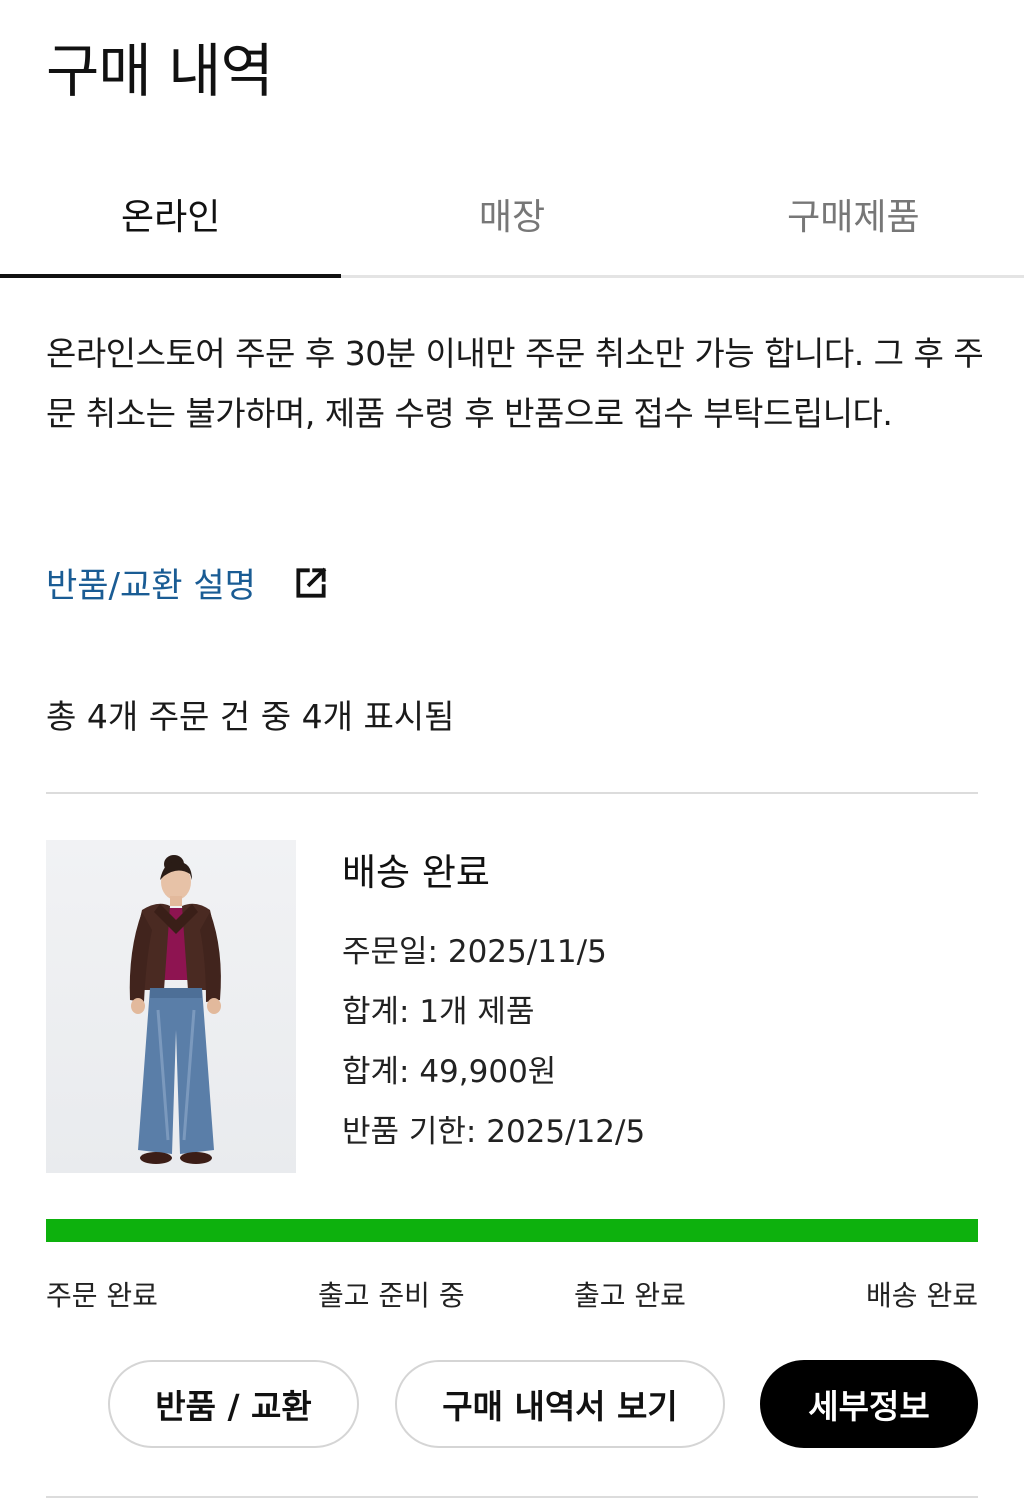 Image resolution: width=1024 pixels, height=1500 pixels. What do you see at coordinates (449, 1072) in the screenshot?
I see `order-total-price: 합계: 49,900원` at bounding box center [449, 1072].